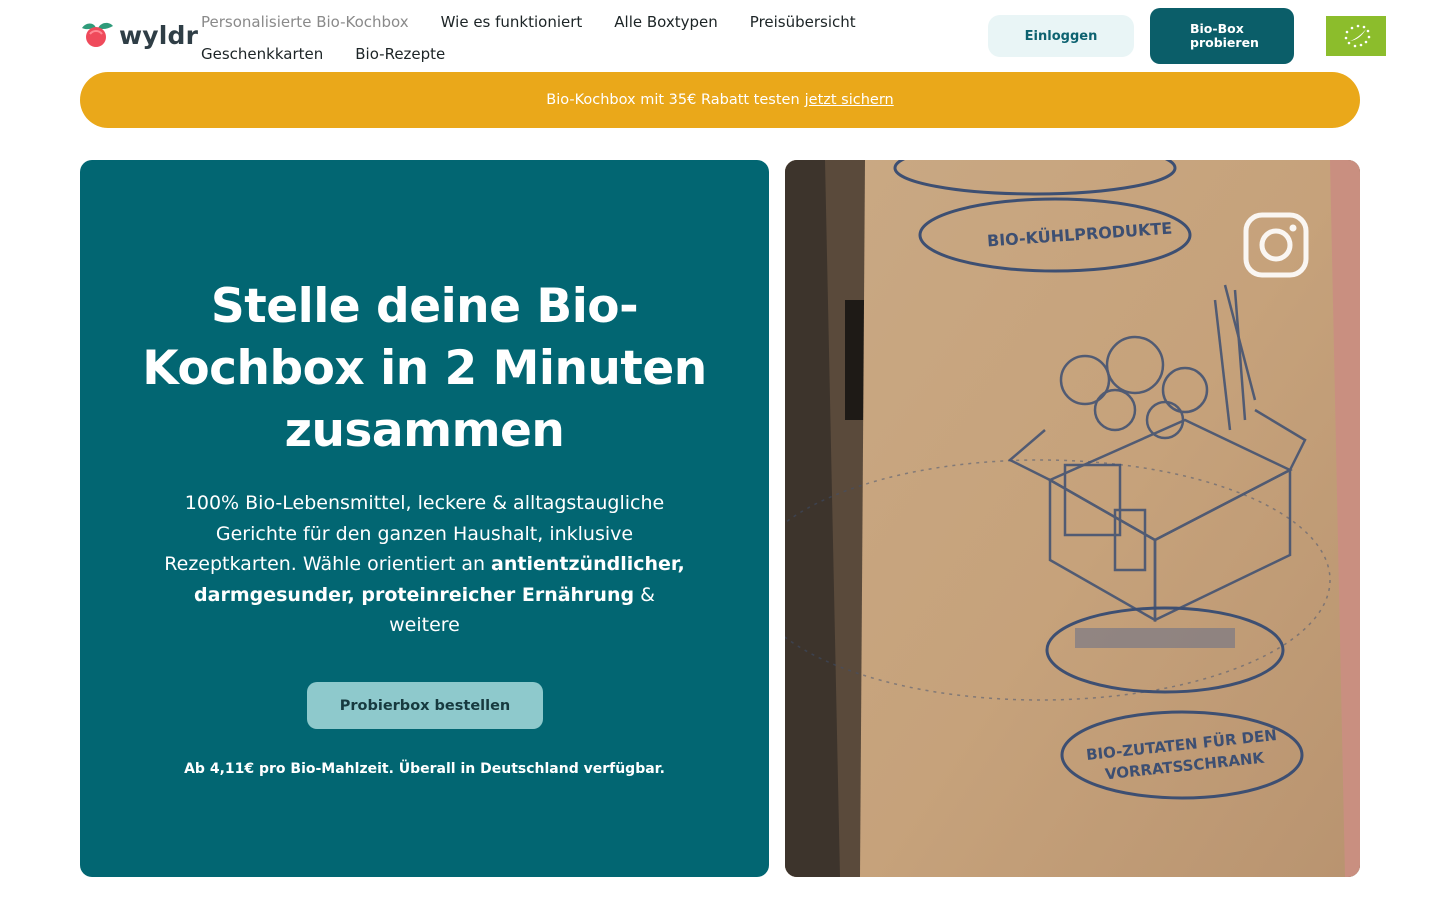  I want to click on brand-logo-text: wyldr, so click(159, 35).